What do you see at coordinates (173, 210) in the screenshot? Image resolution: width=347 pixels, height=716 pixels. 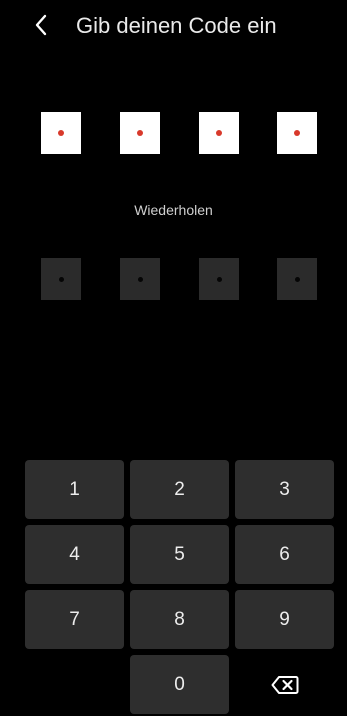 I see `repeat-label: Wiederholen` at bounding box center [173, 210].